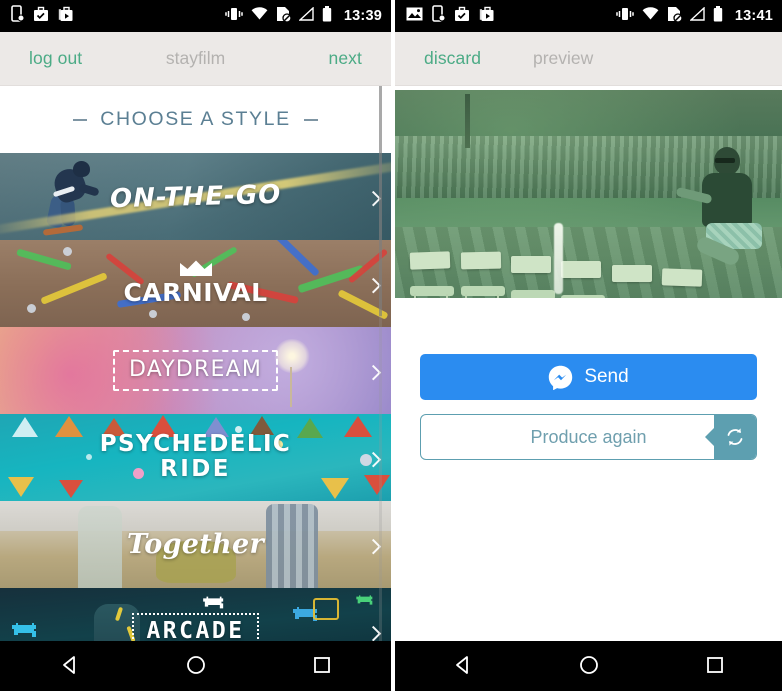  Describe the element at coordinates (195, 292) in the screenshot. I see `style-label: CARNIVAL` at that location.